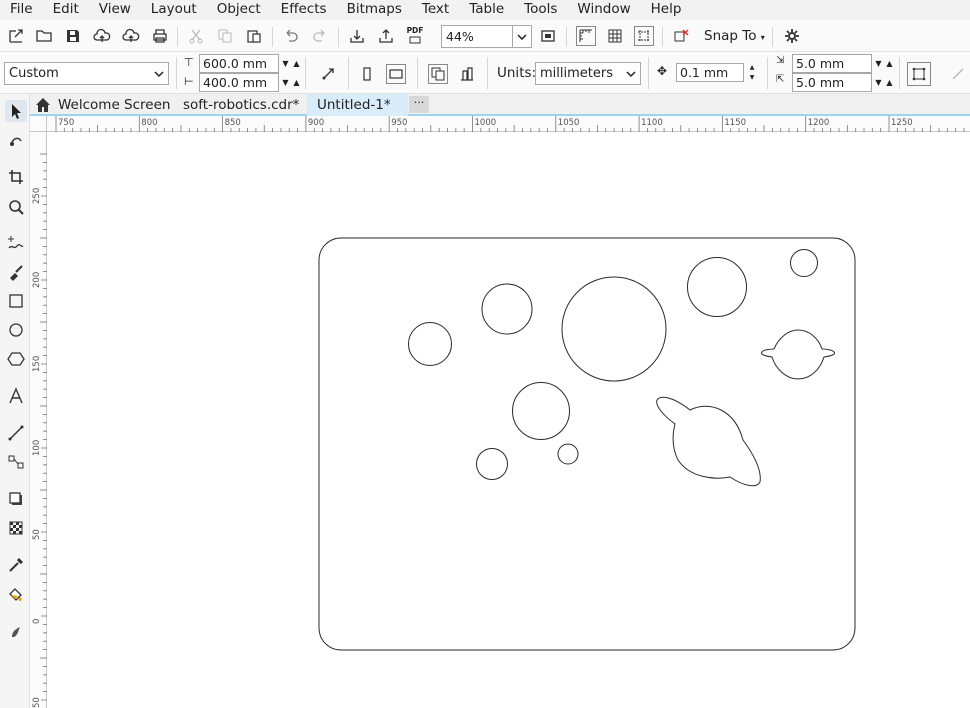  I want to click on rotate-page-icon, so click(328, 74).